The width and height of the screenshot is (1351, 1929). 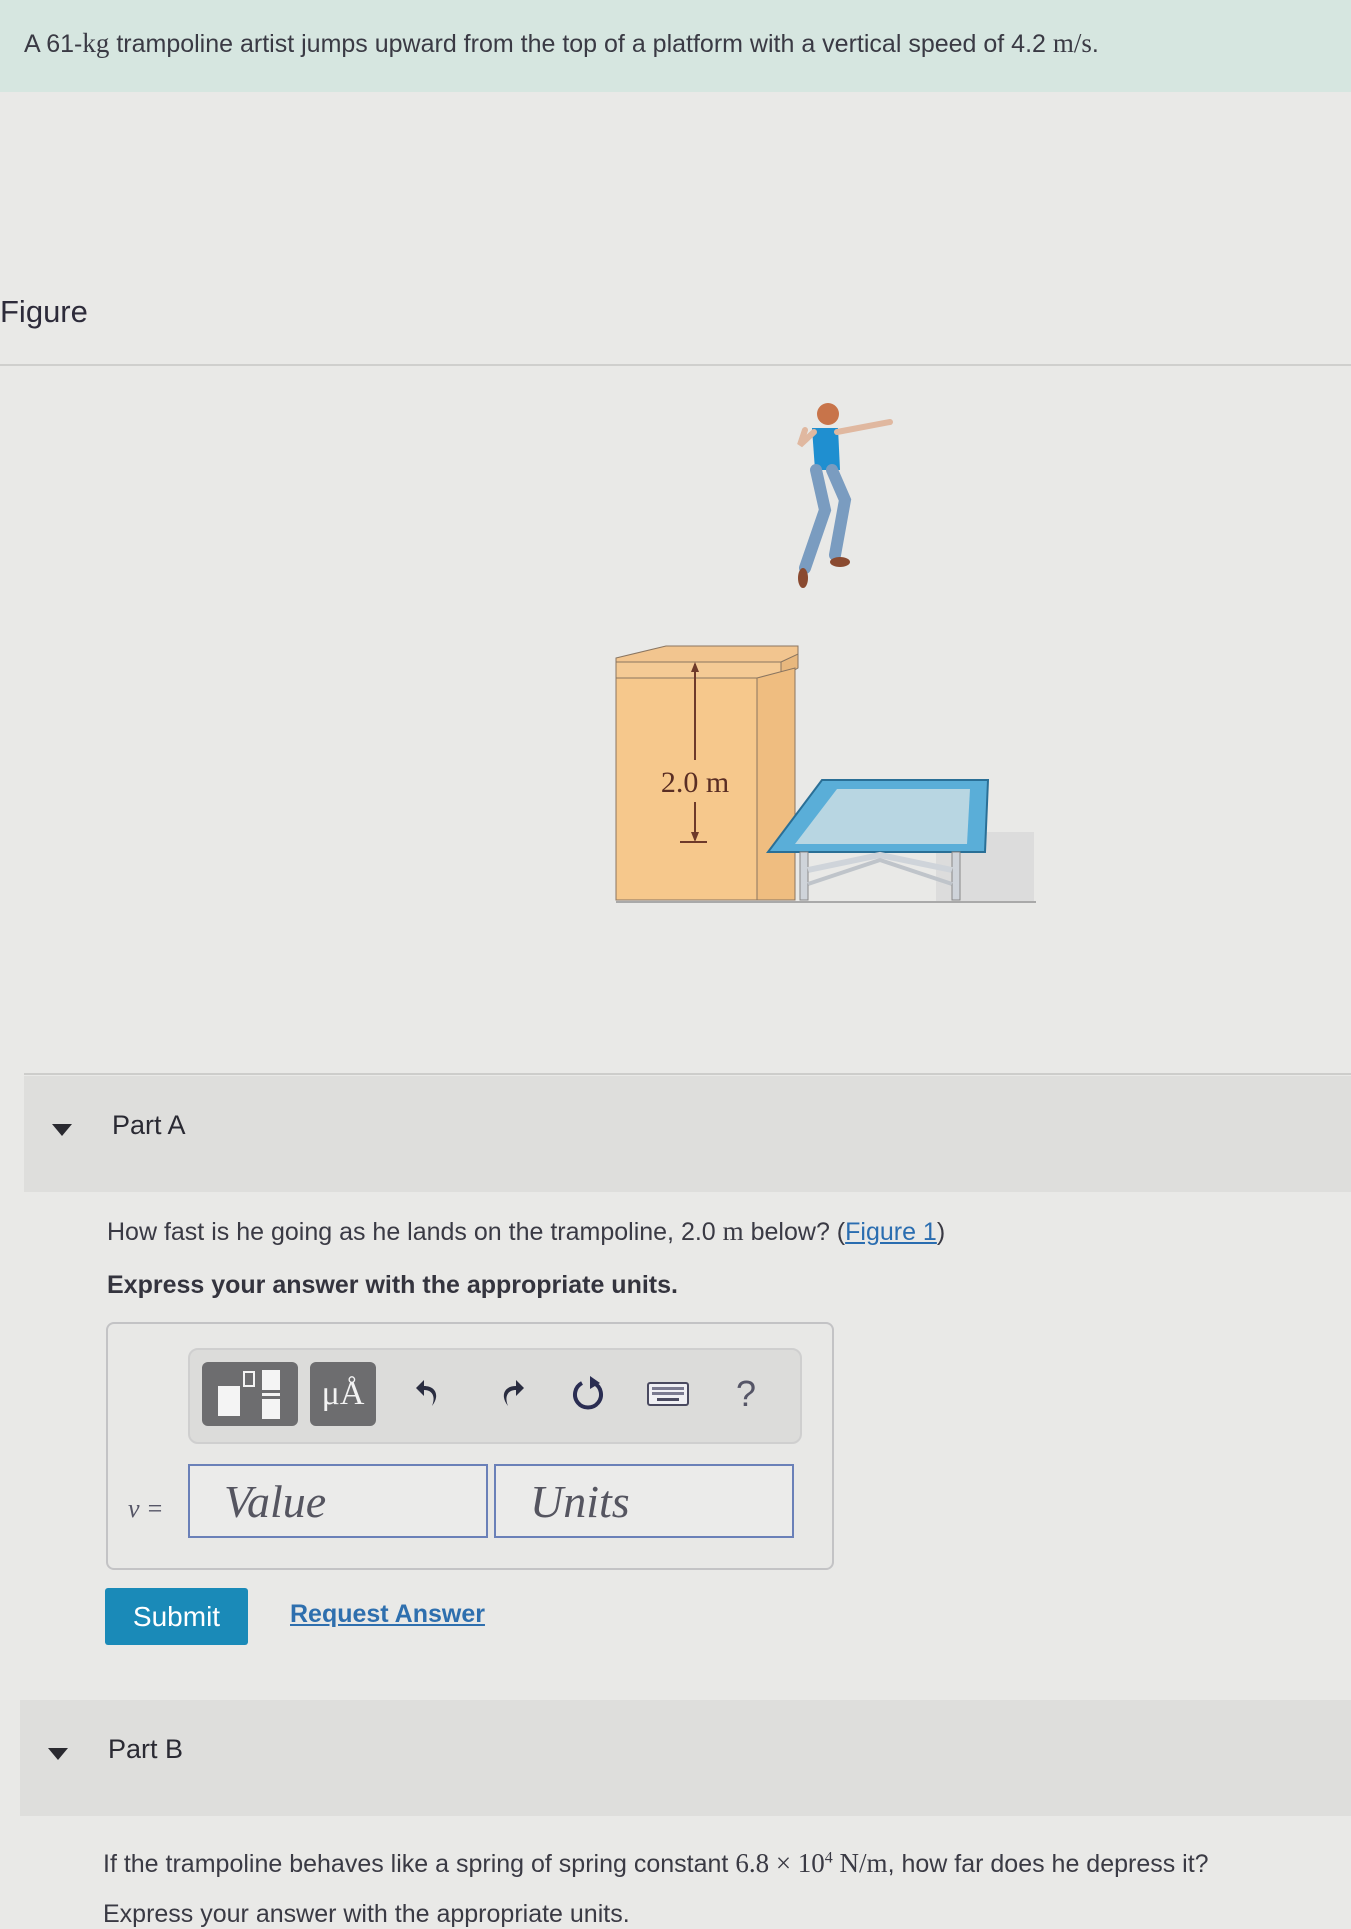 What do you see at coordinates (746, 1394) in the screenshot?
I see `help-button: ?` at bounding box center [746, 1394].